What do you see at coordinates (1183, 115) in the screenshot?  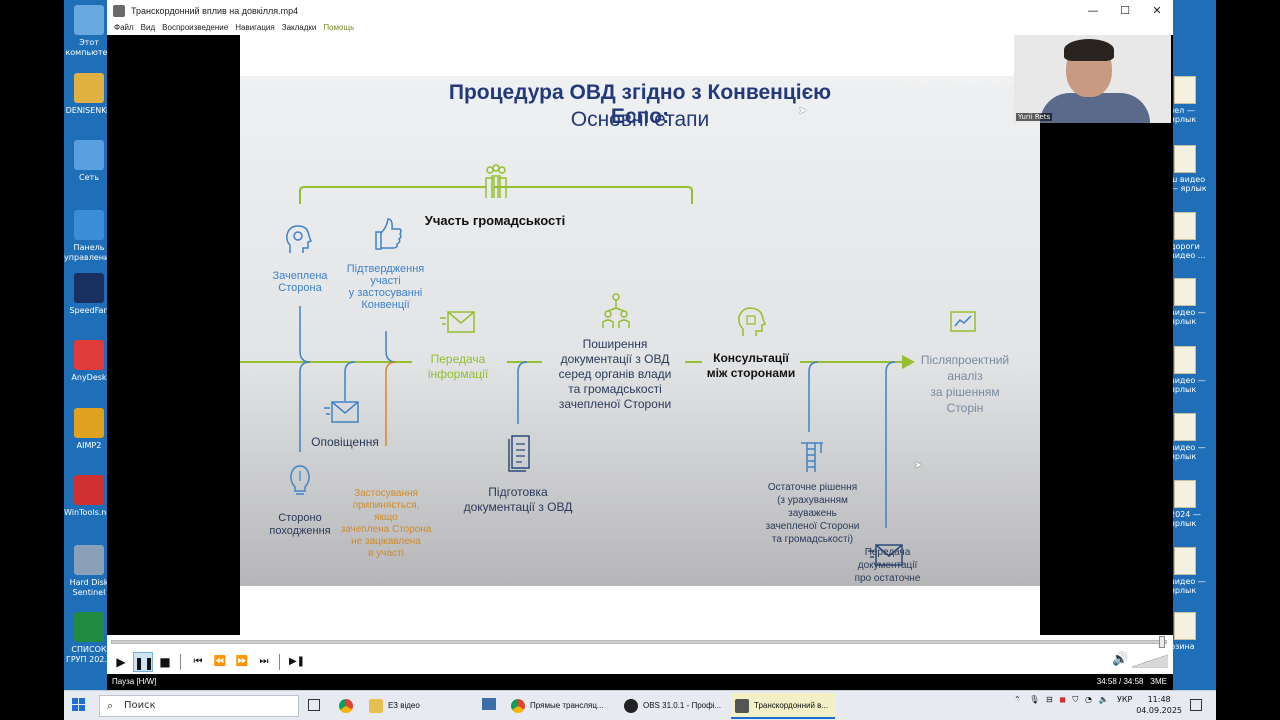 I see `desktop-shortcut-label: зел — ярлык` at bounding box center [1183, 115].